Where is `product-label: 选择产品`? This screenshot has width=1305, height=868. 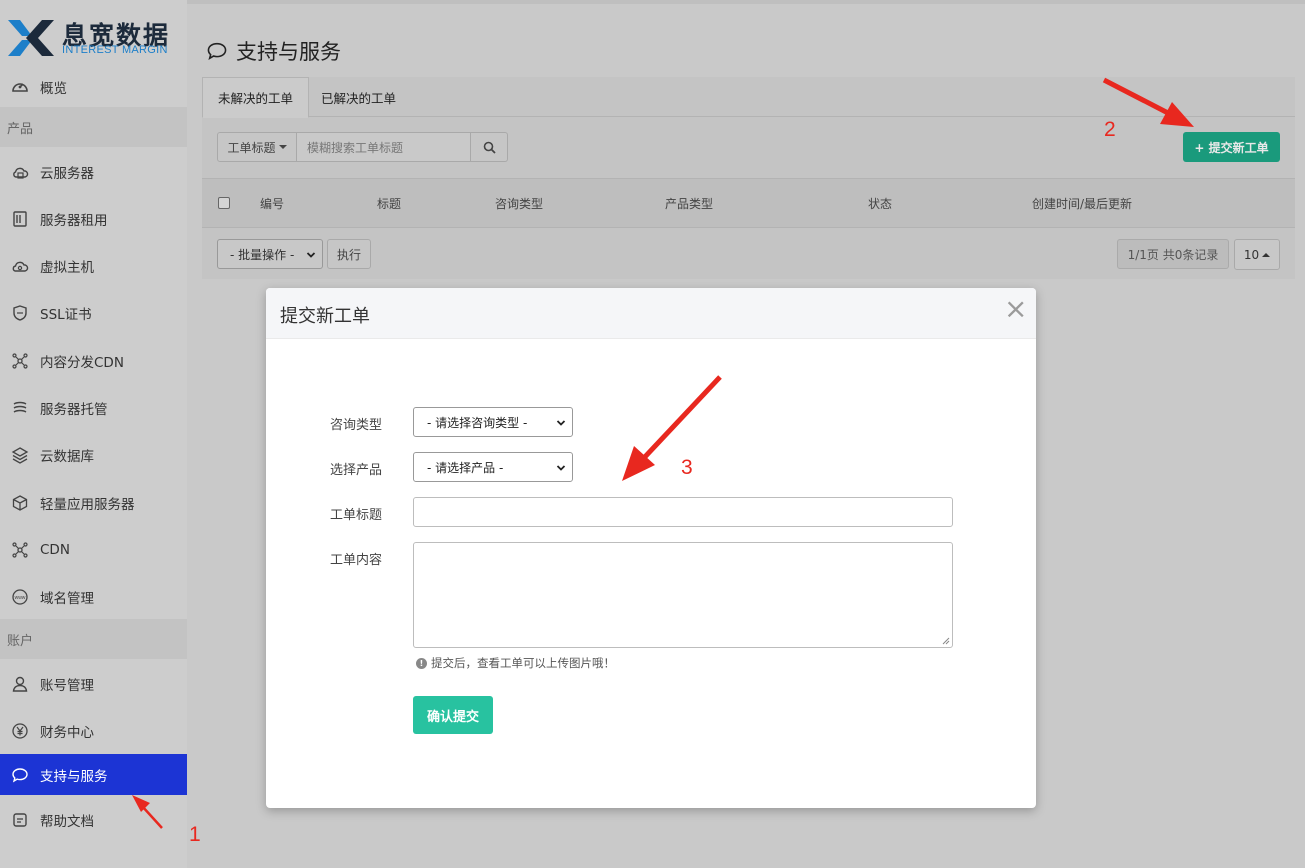 product-label: 选择产品 is located at coordinates (356, 470).